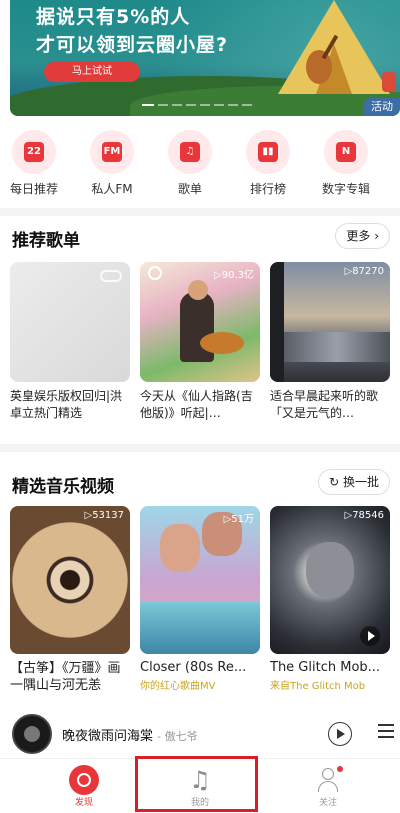 The height and width of the screenshot is (813, 400). I want to click on video-card: ▷51万 Closer (80s Re... 你的红心歌曲MV, so click(200, 599).